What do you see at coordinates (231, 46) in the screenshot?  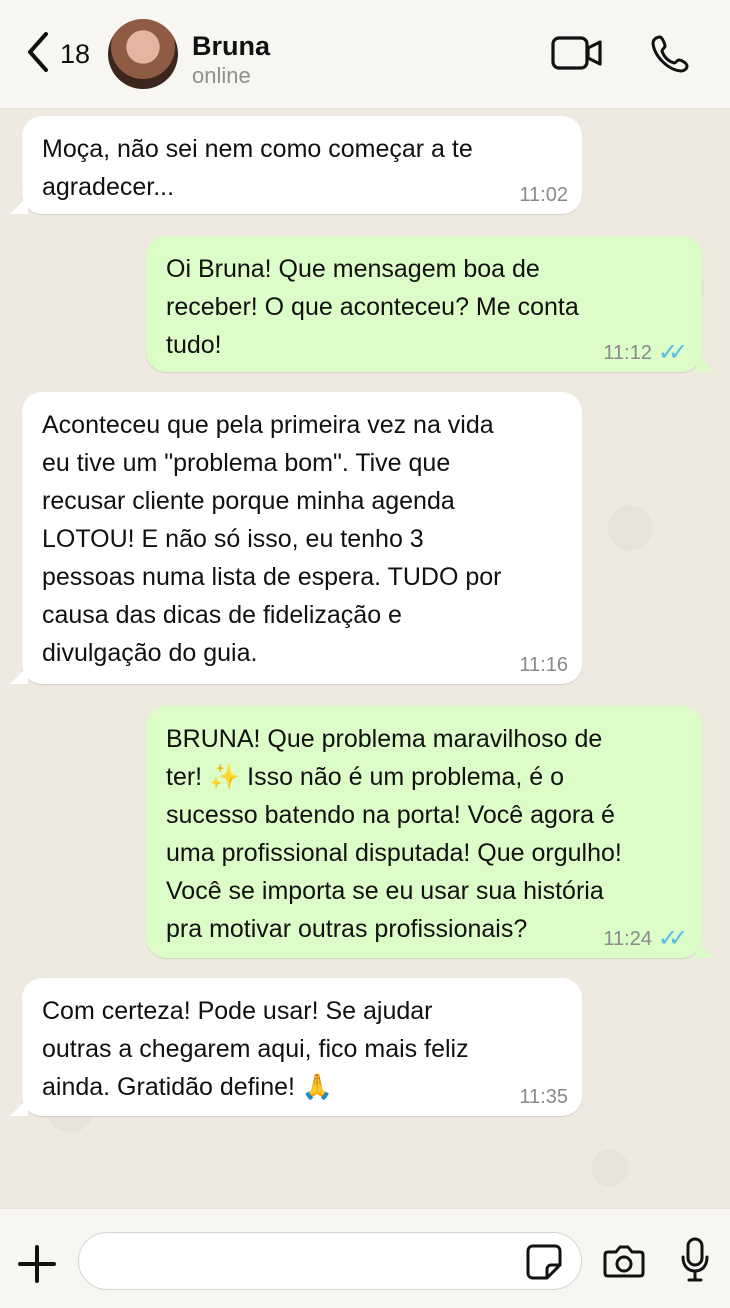 I see `contact-name: Bruna` at bounding box center [231, 46].